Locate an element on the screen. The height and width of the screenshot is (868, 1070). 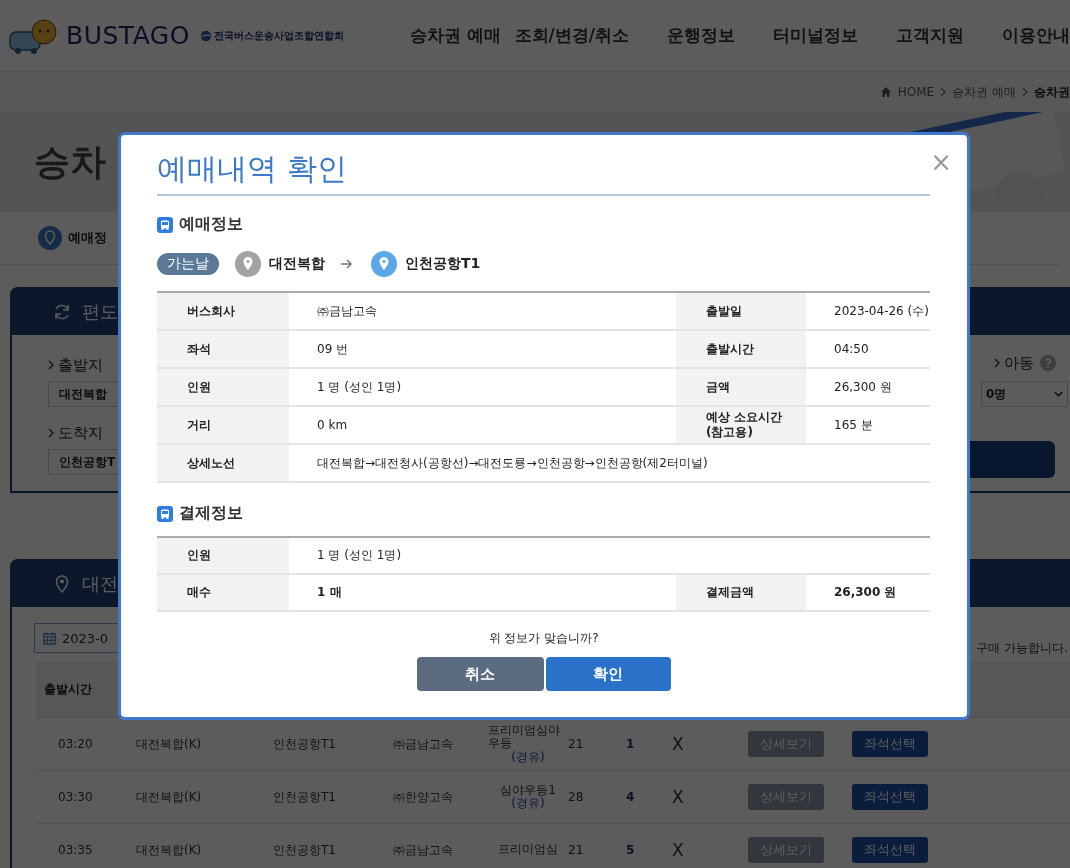
info-value: 대전복합→대전청사(공항선)→대전도룡→인천공항→인천공항(제2터미널) is located at coordinates (512, 463).